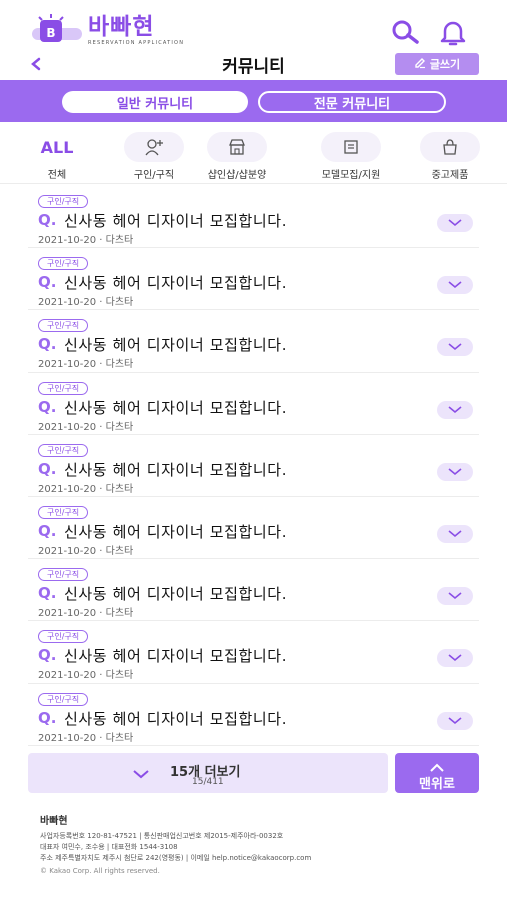 The image size is (507, 900). Describe the element at coordinates (100, 871) in the screenshot. I see `footer-copyright: © Kakao Corp. All rights reserved.` at that location.